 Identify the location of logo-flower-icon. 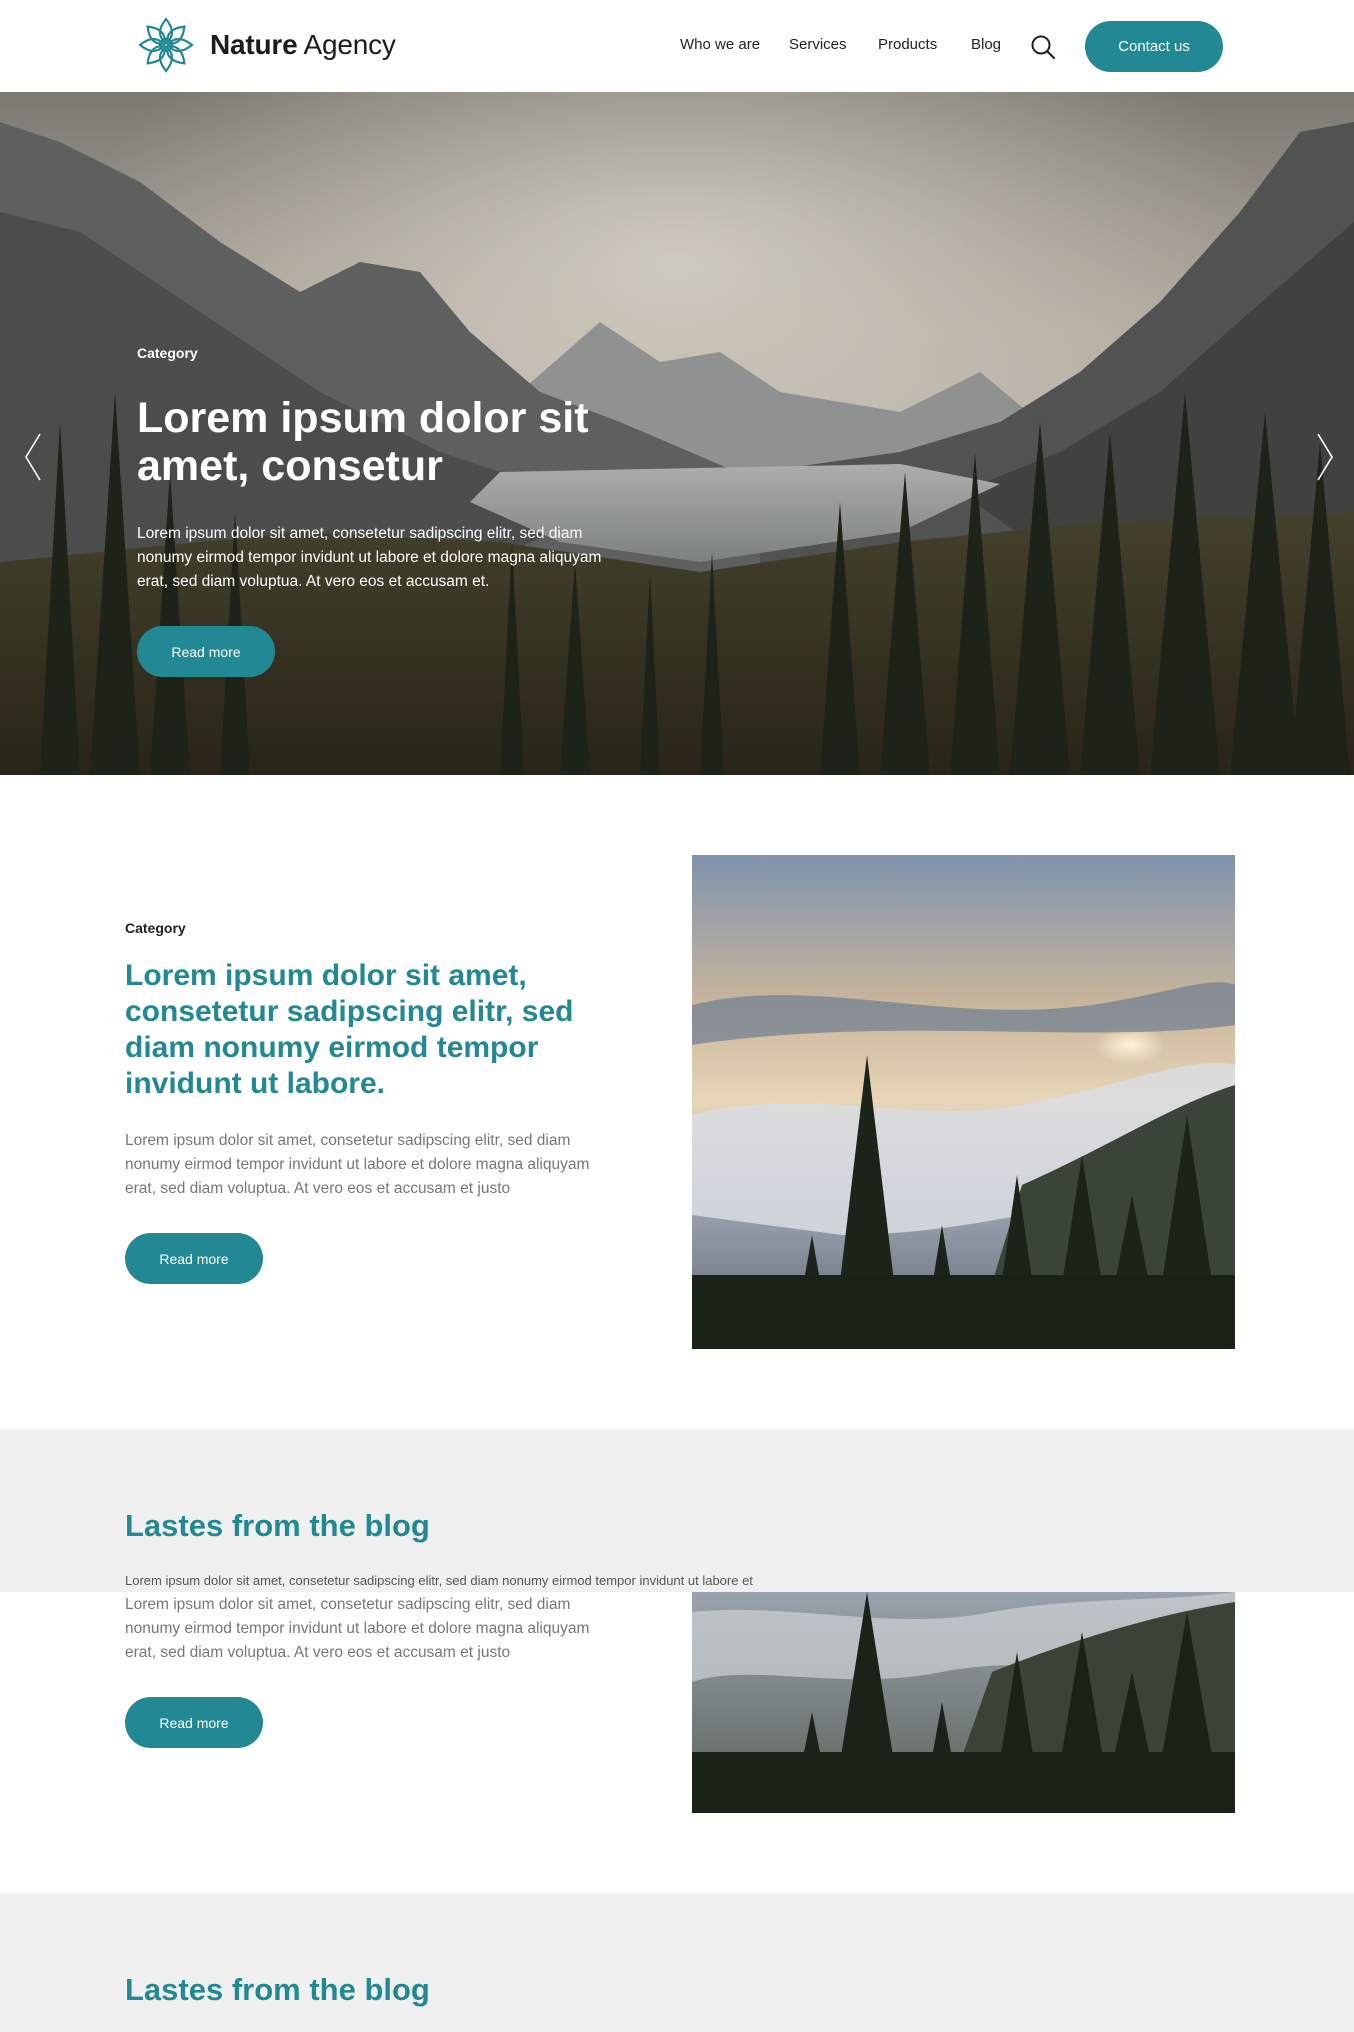
(166, 45).